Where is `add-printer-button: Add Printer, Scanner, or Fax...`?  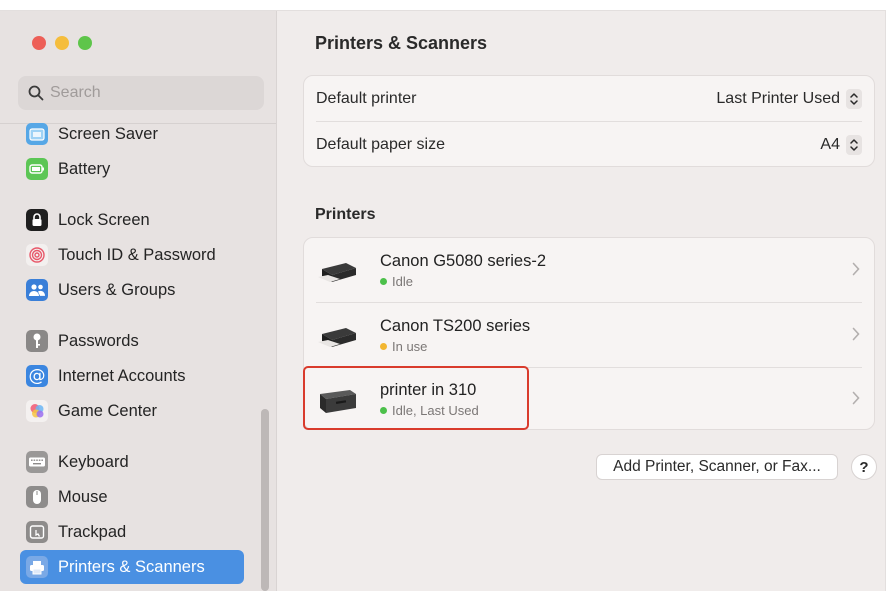 add-printer-button: Add Printer, Scanner, or Fax... is located at coordinates (717, 467).